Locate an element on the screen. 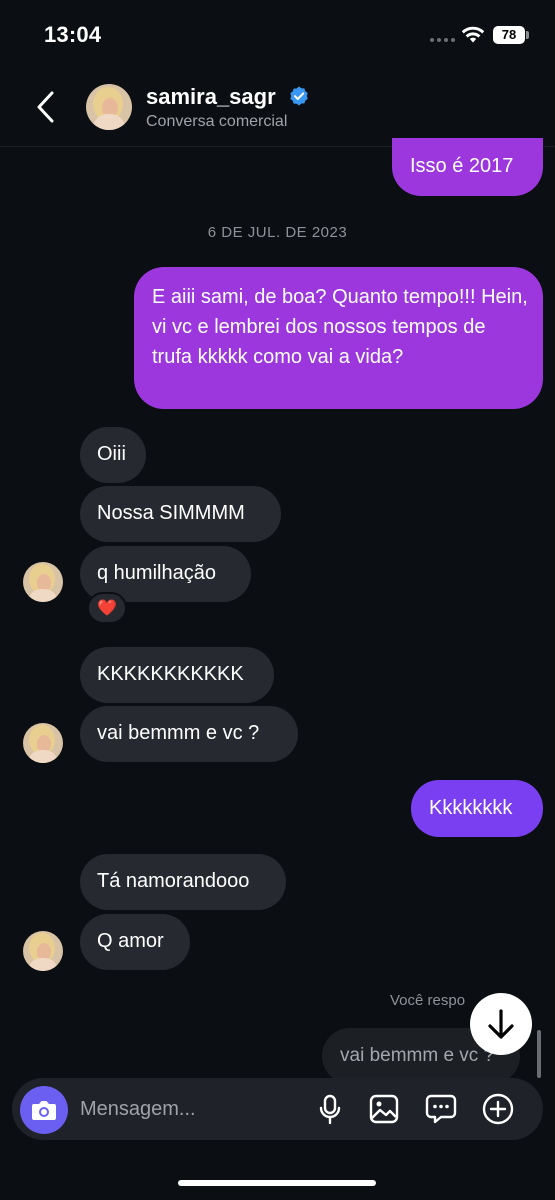 The height and width of the screenshot is (1200, 555). wifi-icon is located at coordinates (473, 34).